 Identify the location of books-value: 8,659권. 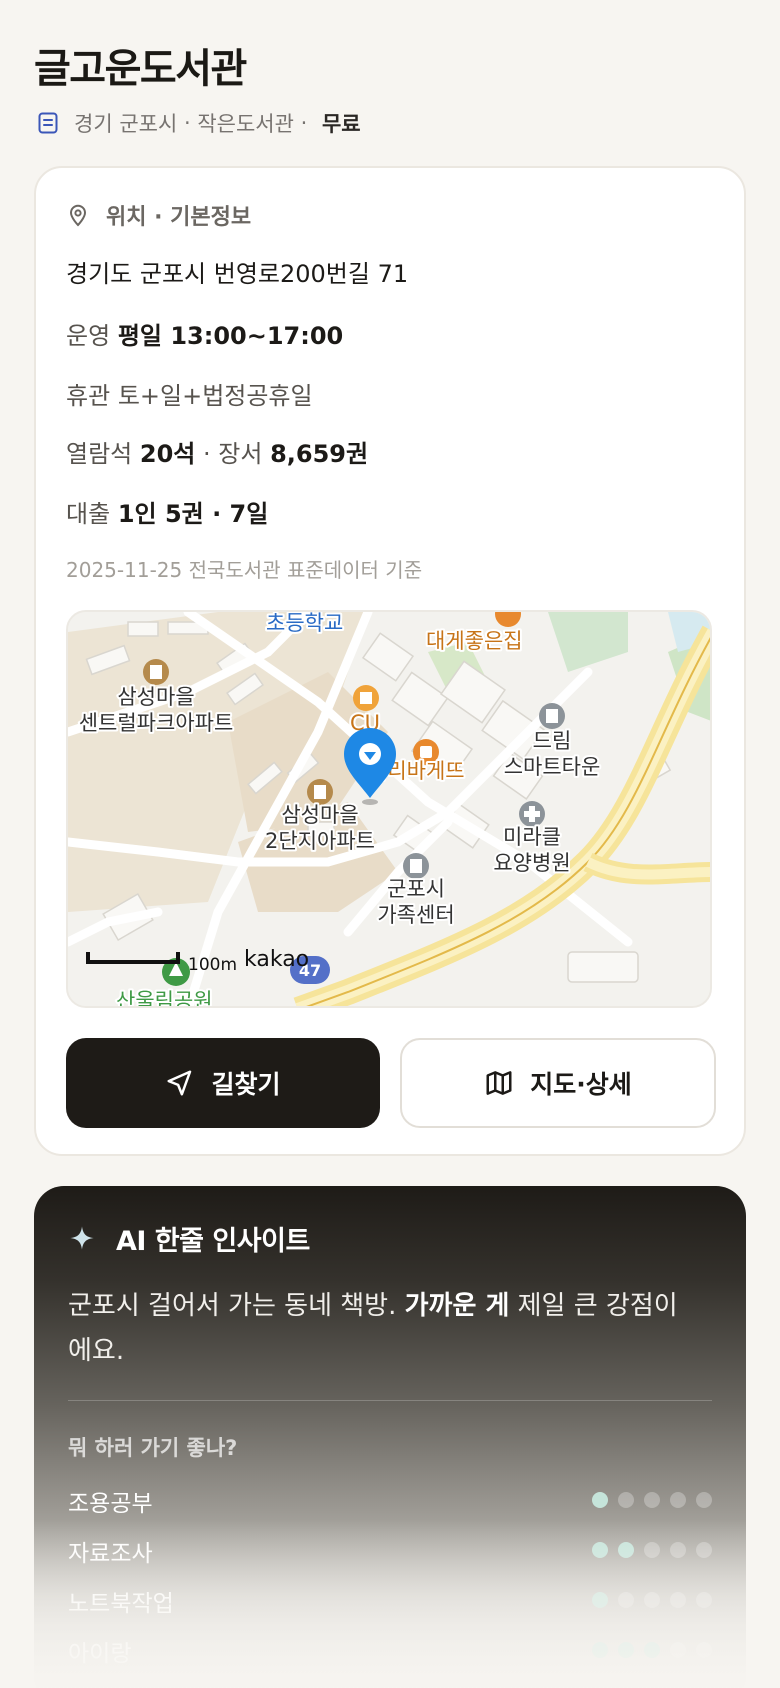
(319, 454).